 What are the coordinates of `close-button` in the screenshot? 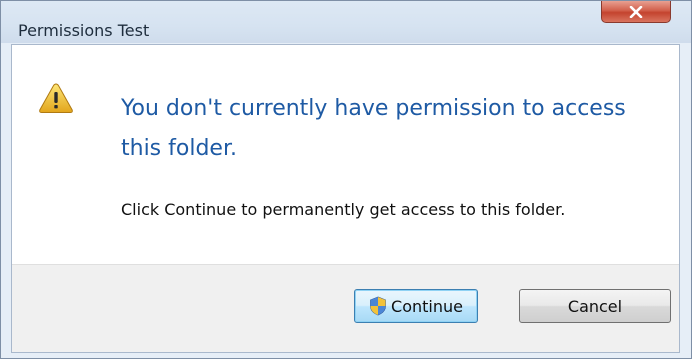 It's located at (636, 12).